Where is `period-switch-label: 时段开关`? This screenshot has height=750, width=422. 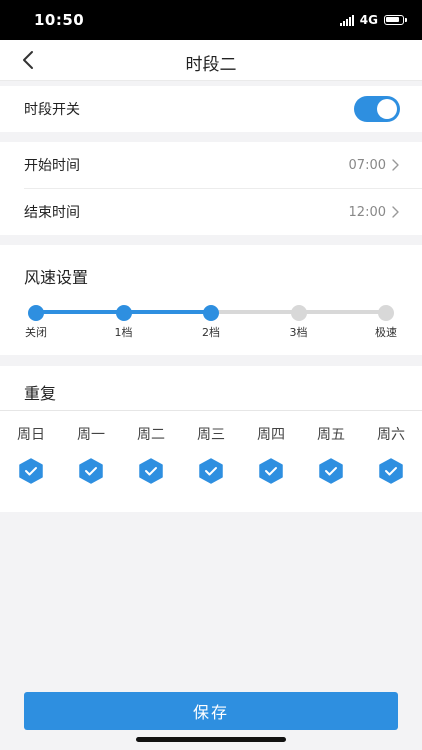 period-switch-label: 时段开关 is located at coordinates (52, 110).